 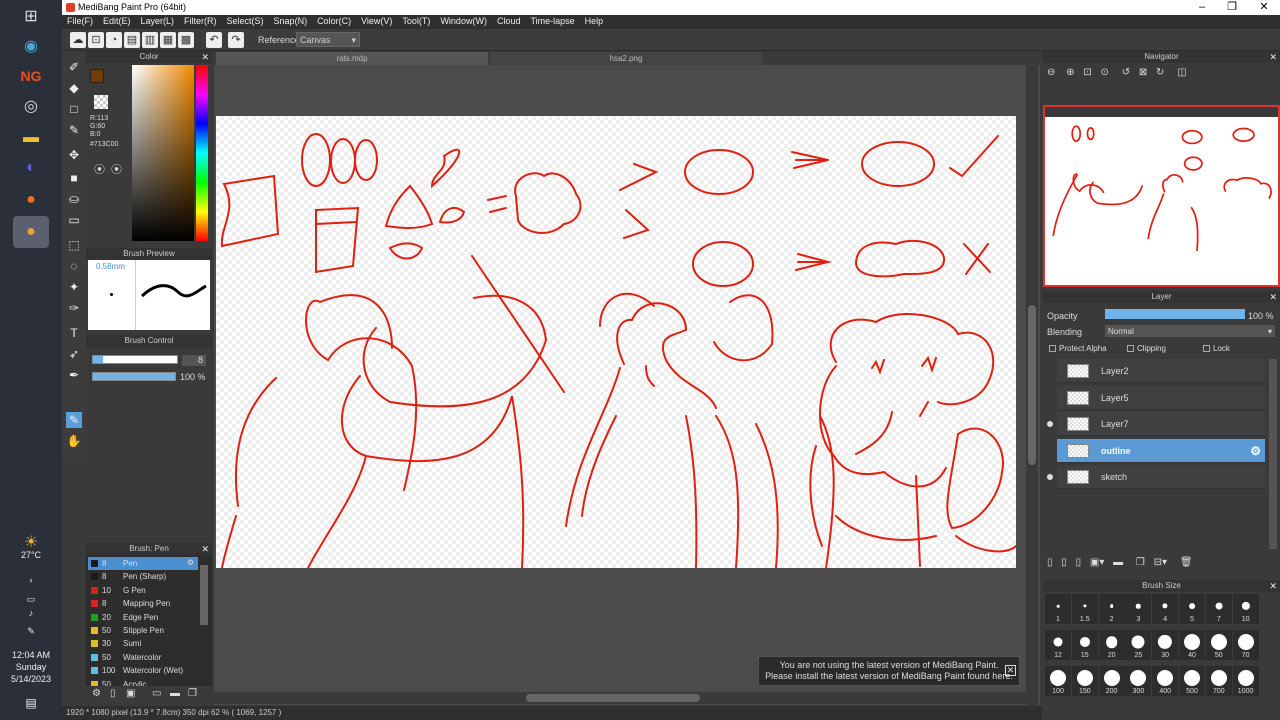 I want to click on navigator-preview, so click(x=1161, y=196).